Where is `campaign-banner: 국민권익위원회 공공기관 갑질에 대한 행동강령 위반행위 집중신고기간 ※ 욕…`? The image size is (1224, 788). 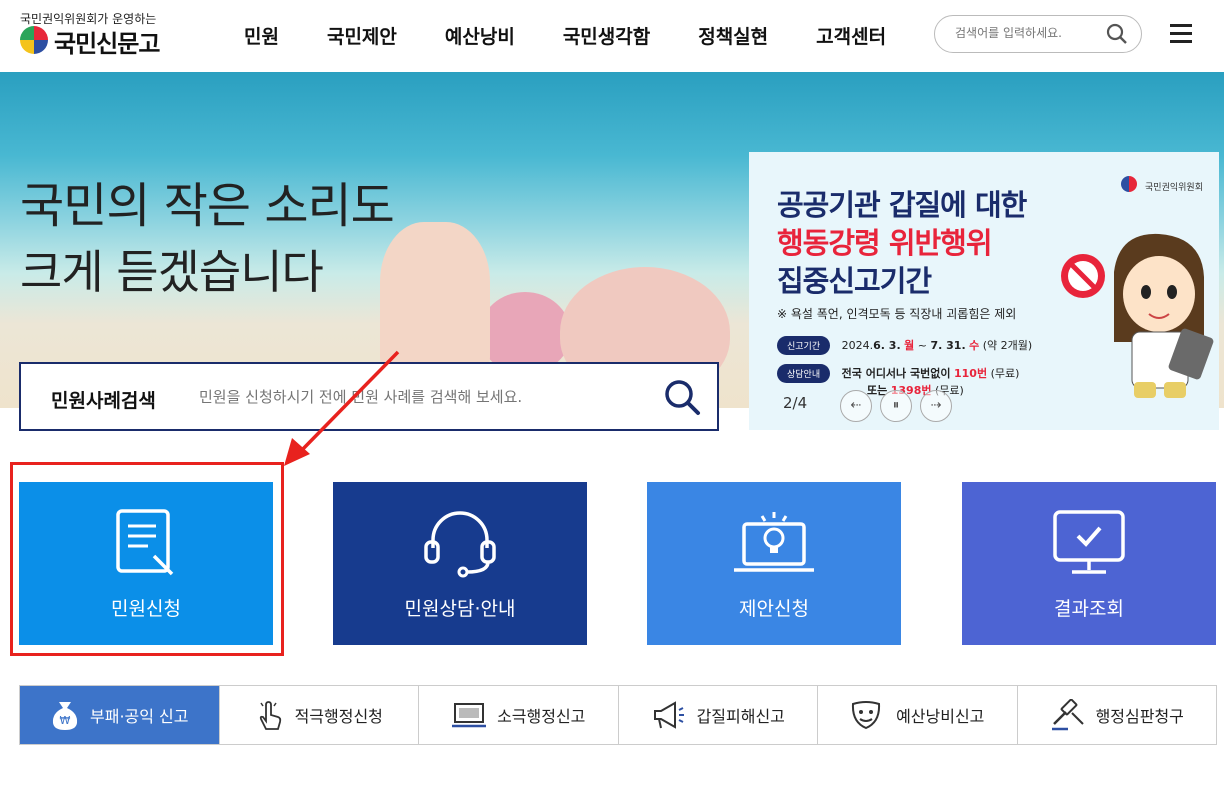 campaign-banner: 국민권익위원회 공공기관 갑질에 대한 행동강령 위반행위 집중신고기간 ※ 욕… is located at coordinates (984, 291).